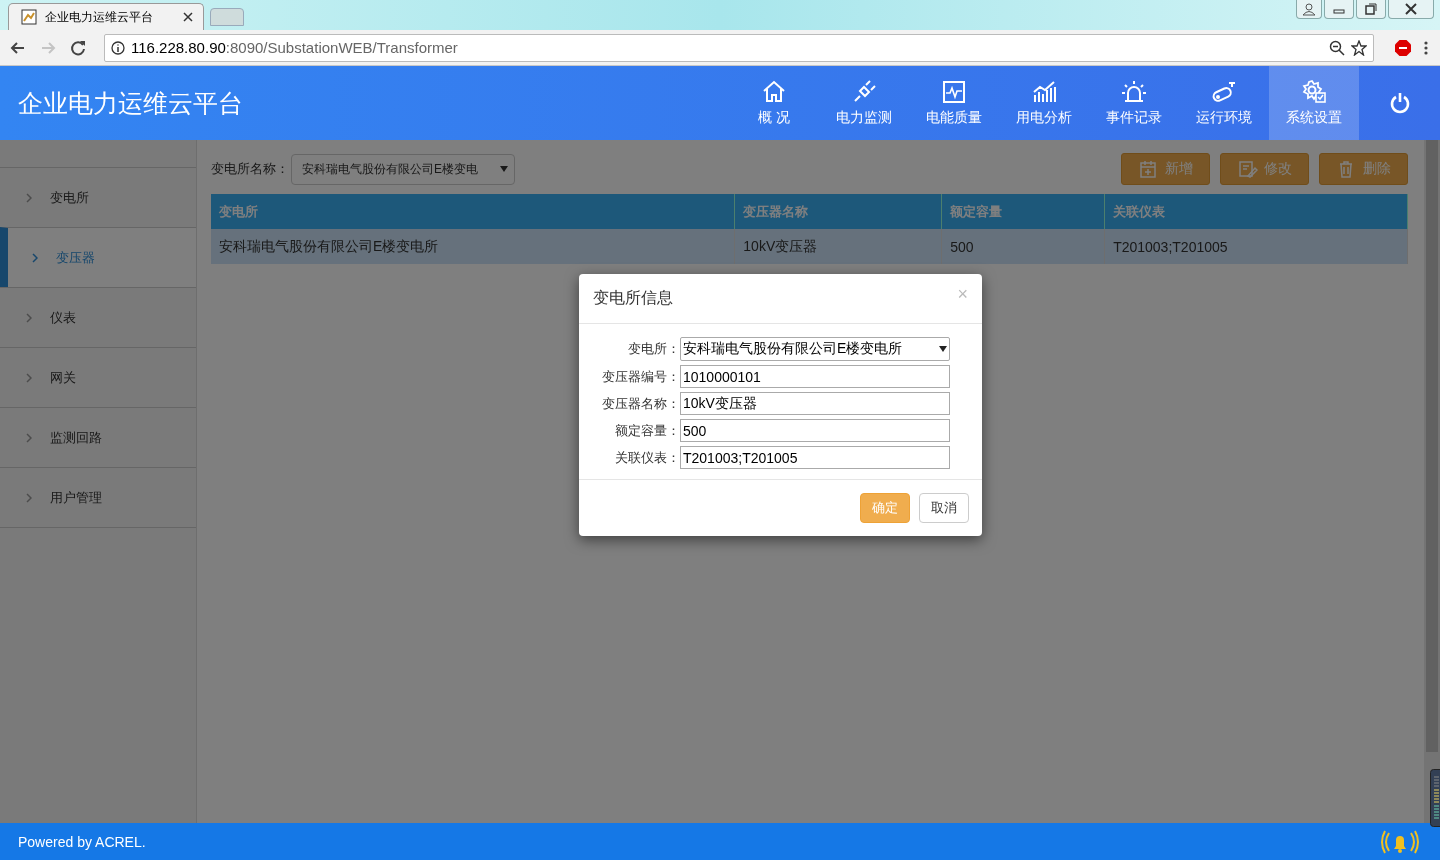 This screenshot has height=860, width=1440. What do you see at coordinates (1247, 169) in the screenshot?
I see `edit-icon` at bounding box center [1247, 169].